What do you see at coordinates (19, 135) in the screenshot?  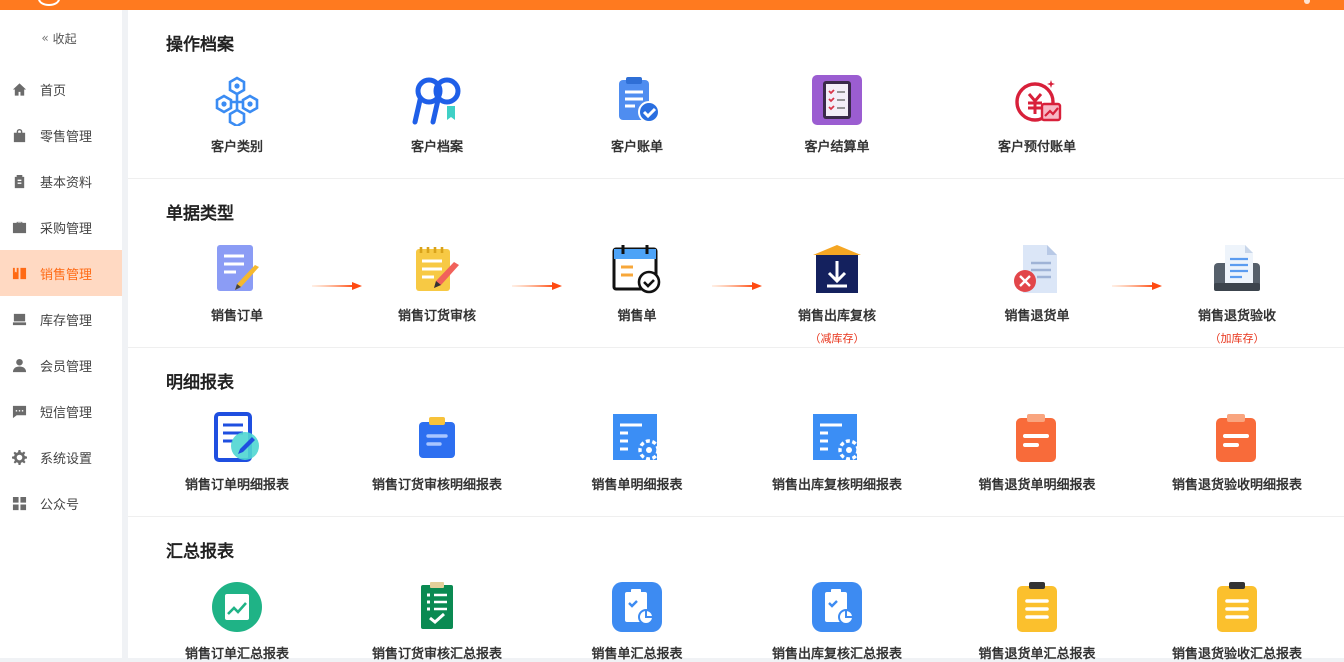 I see `shopping-bag-icon` at bounding box center [19, 135].